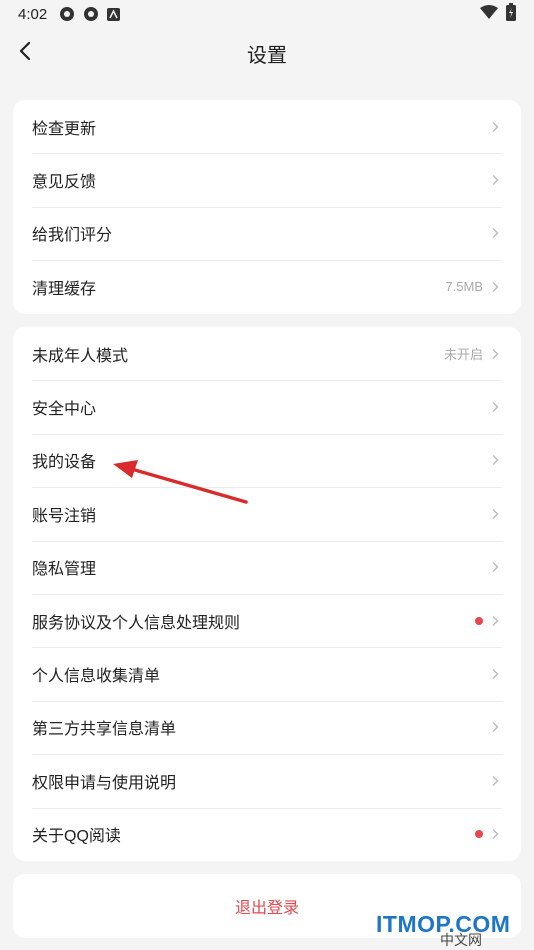 The image size is (534, 950). I want to click on settings-item-third-party-sharing: 第三方共享信息清单, so click(267, 727).